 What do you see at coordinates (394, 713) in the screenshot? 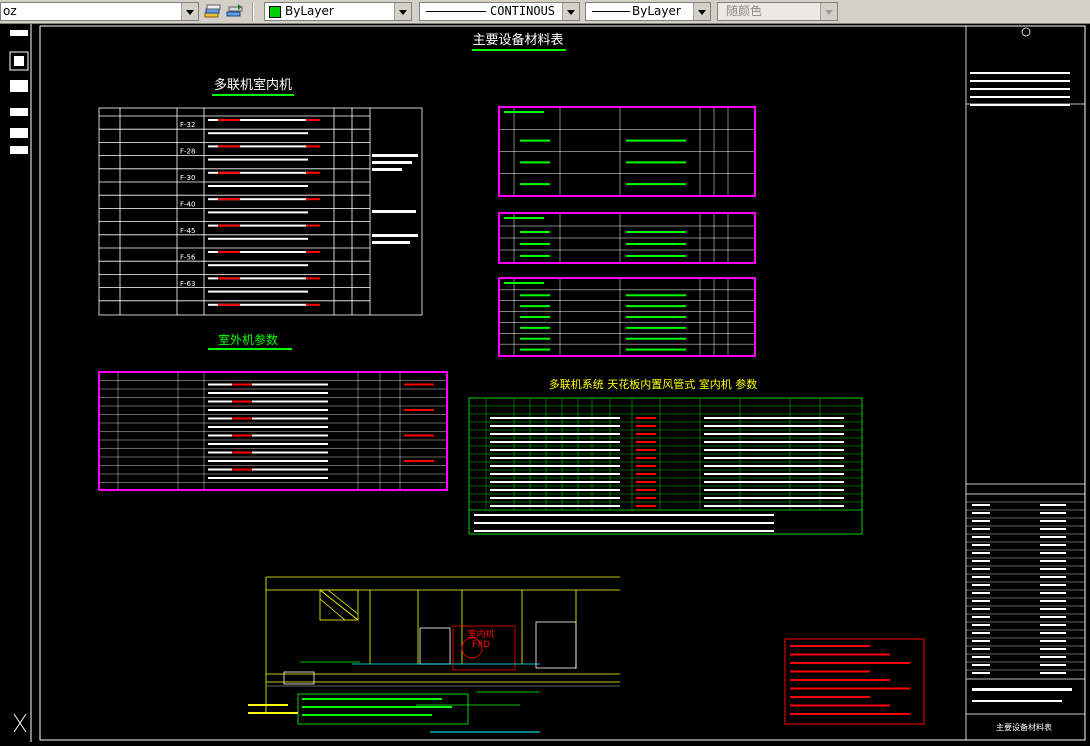
I see `detail-notes` at bounding box center [394, 713].